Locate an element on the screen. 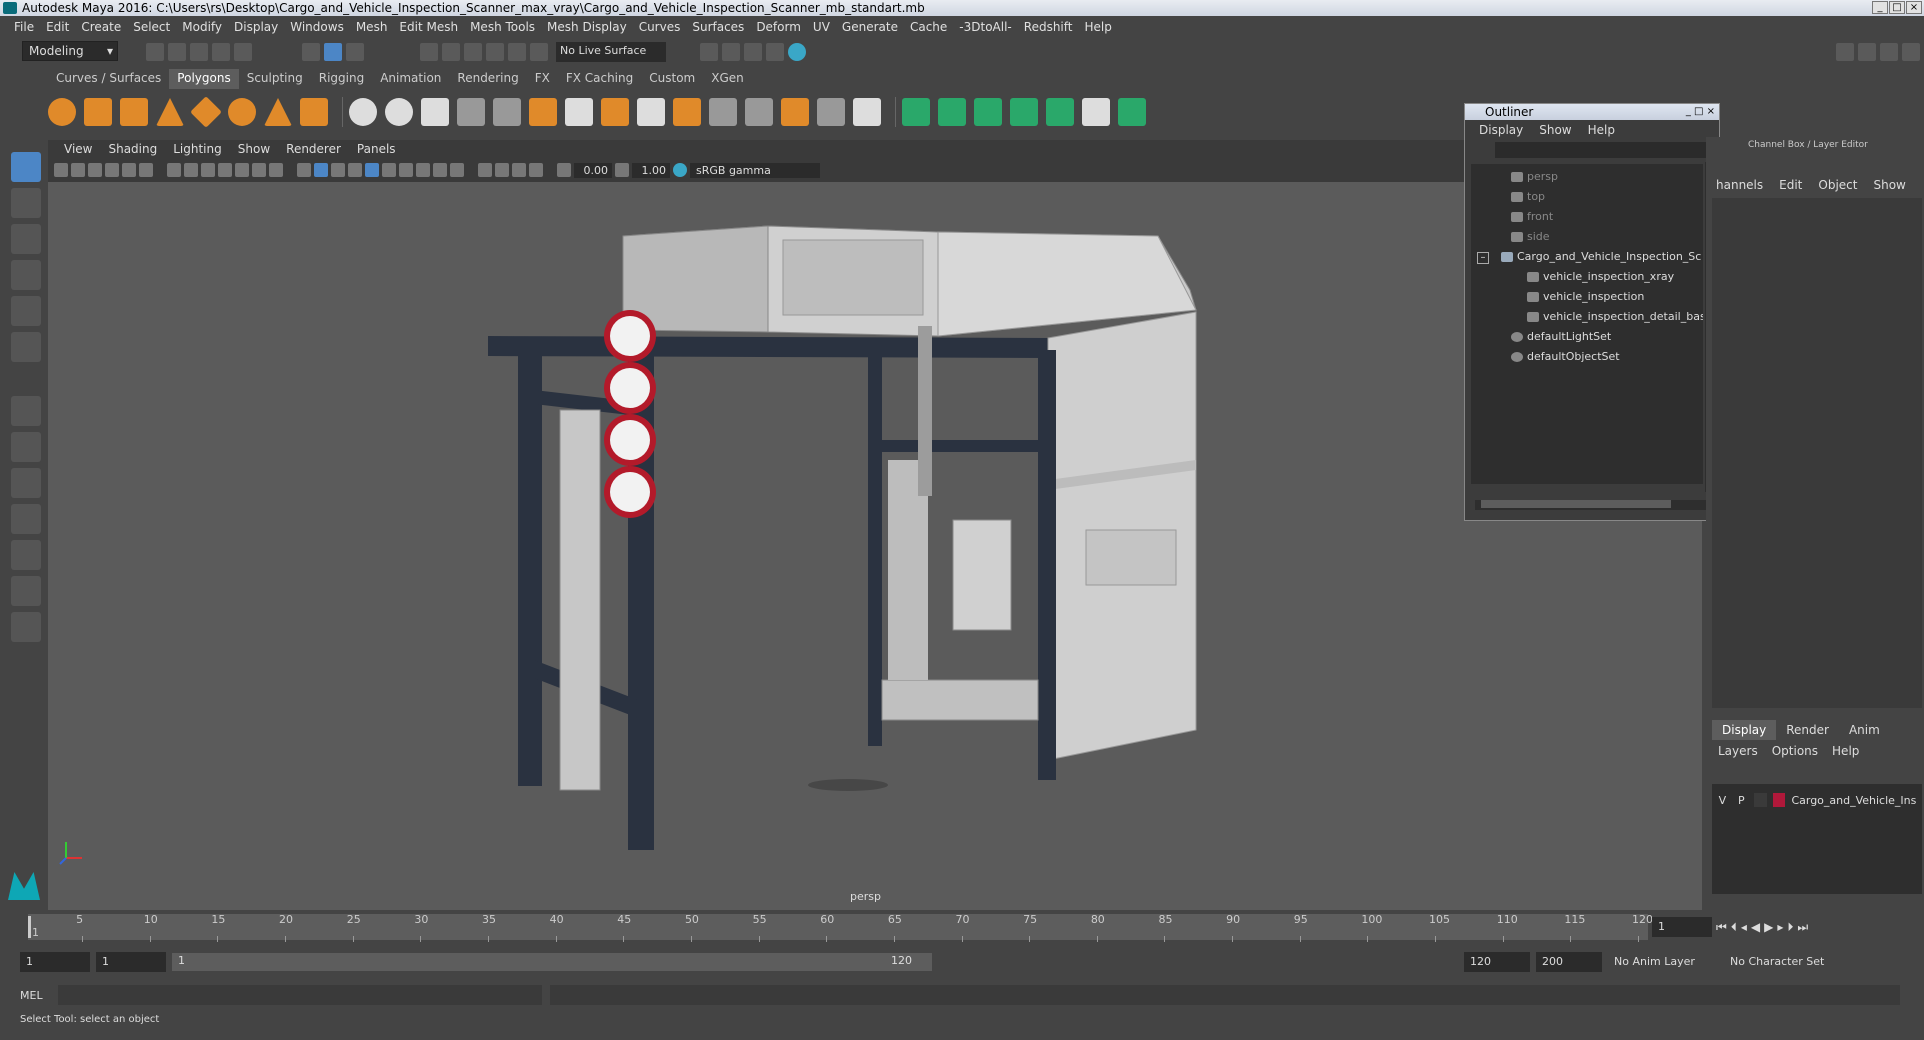  shelf-tab-polygons: Polygons is located at coordinates (204, 79).